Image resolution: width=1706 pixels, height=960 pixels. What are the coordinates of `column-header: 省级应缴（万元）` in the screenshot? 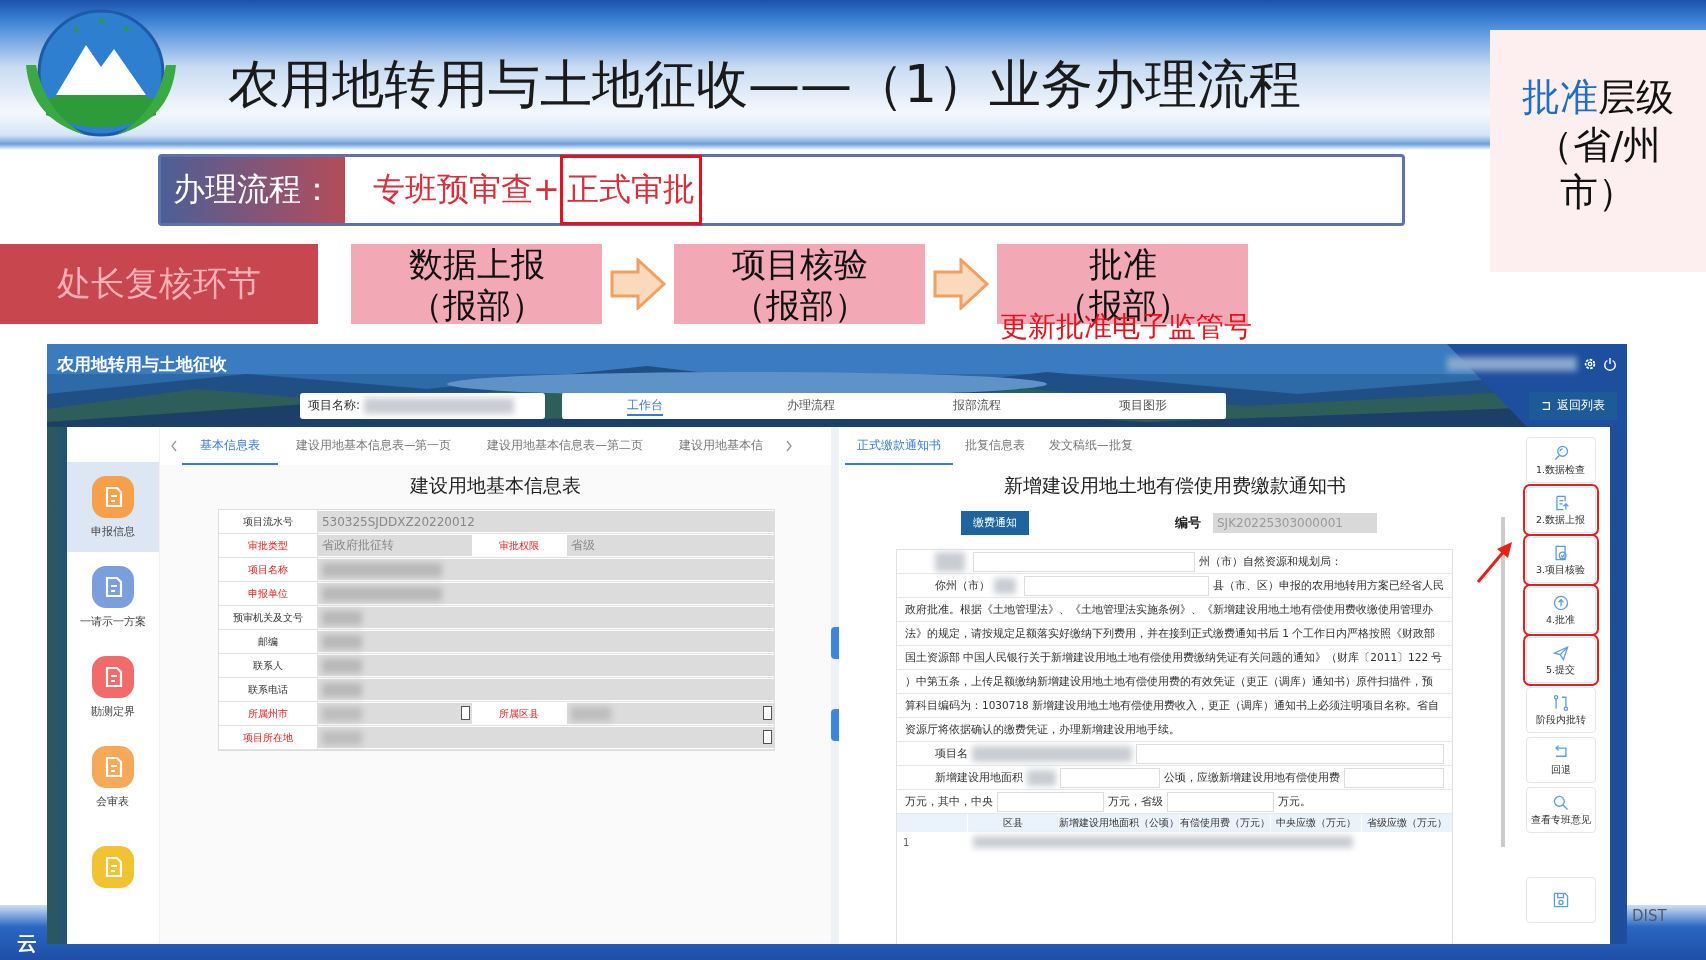 It's located at (1406, 823).